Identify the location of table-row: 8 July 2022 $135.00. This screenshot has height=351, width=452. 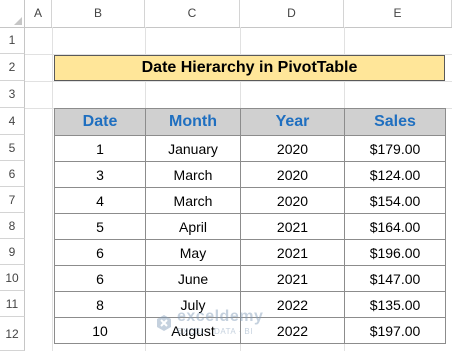
(250, 304).